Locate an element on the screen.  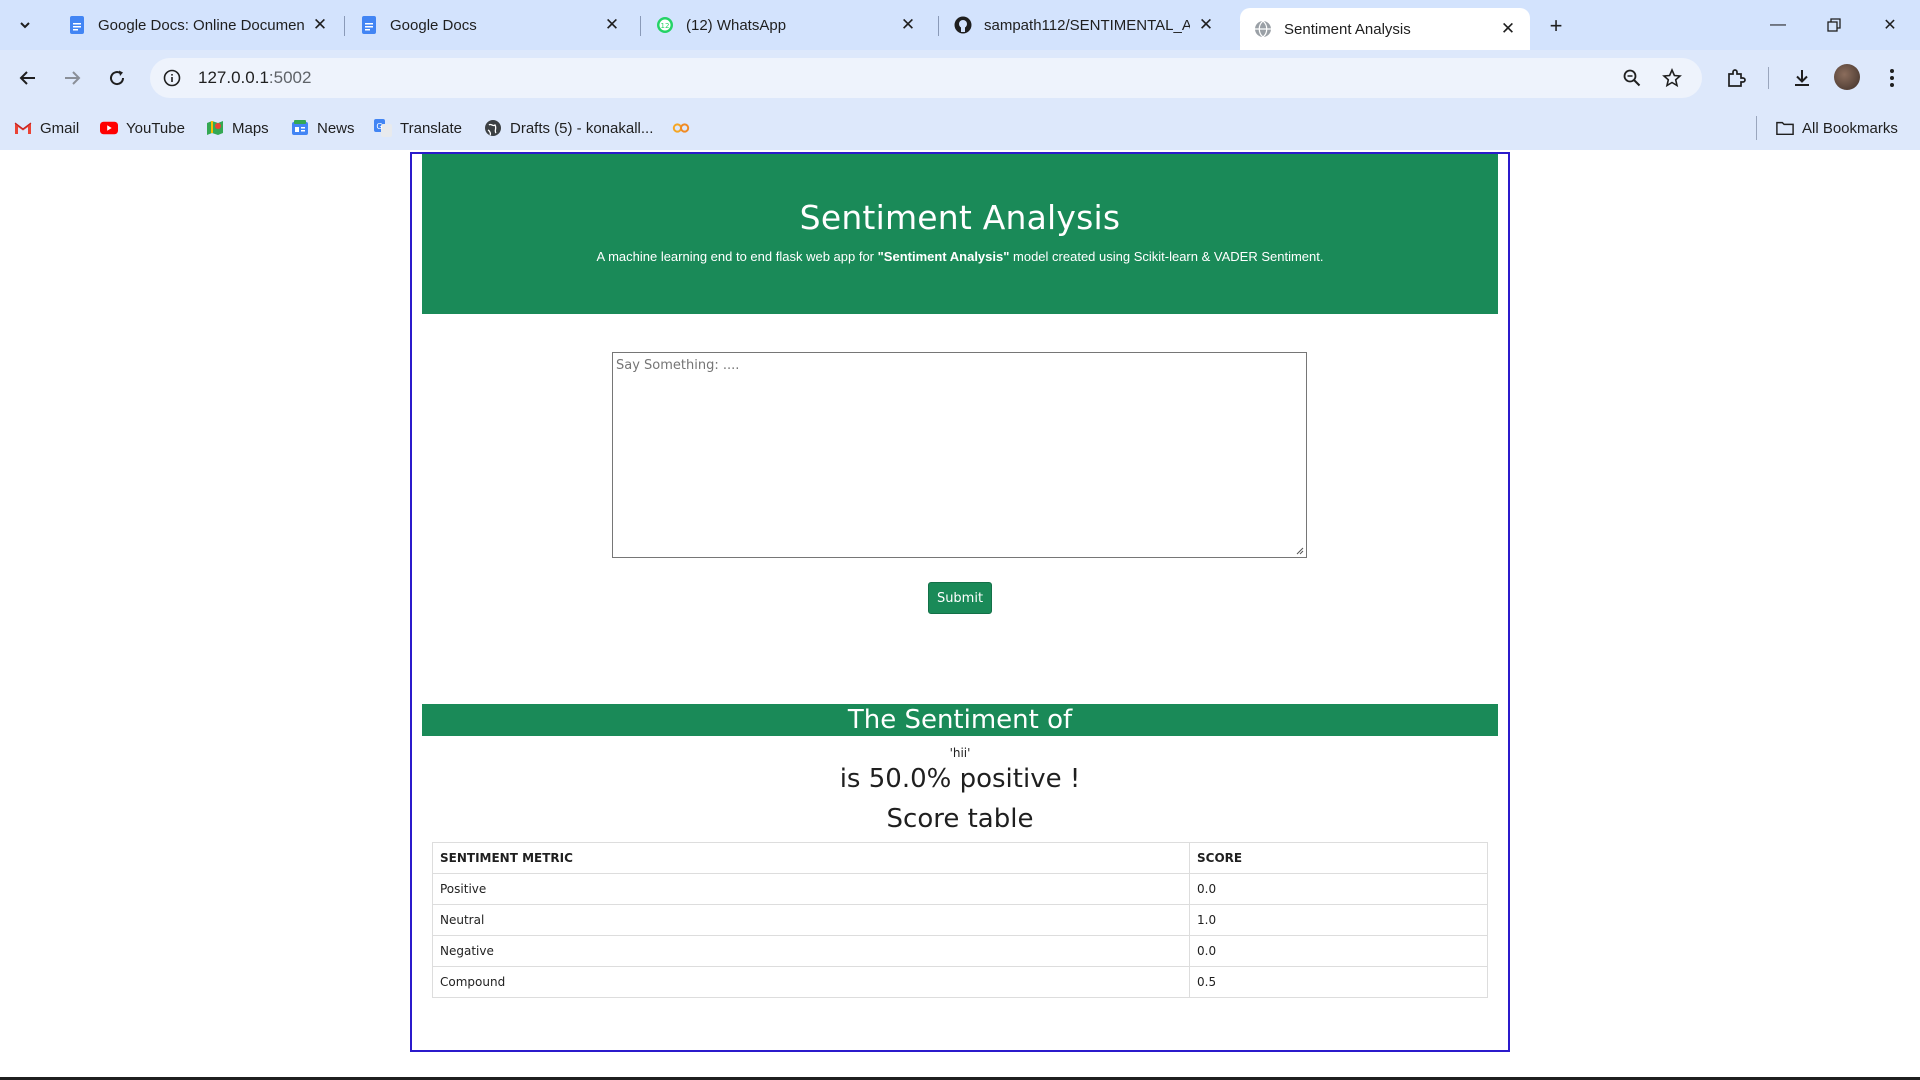
tab-github: sampath112/SENTIMENTAL_AN ✕ is located at coordinates (1084, 25).